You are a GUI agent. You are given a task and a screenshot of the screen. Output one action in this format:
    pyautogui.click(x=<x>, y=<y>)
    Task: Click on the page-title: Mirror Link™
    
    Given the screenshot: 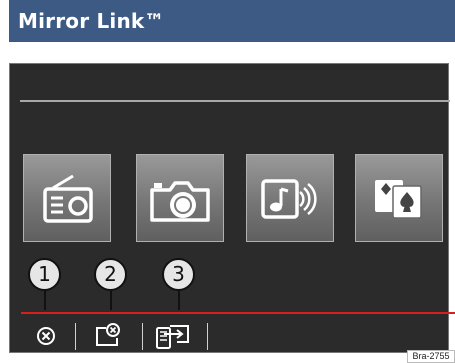 What is the action you would take?
    pyautogui.click(x=91, y=21)
    